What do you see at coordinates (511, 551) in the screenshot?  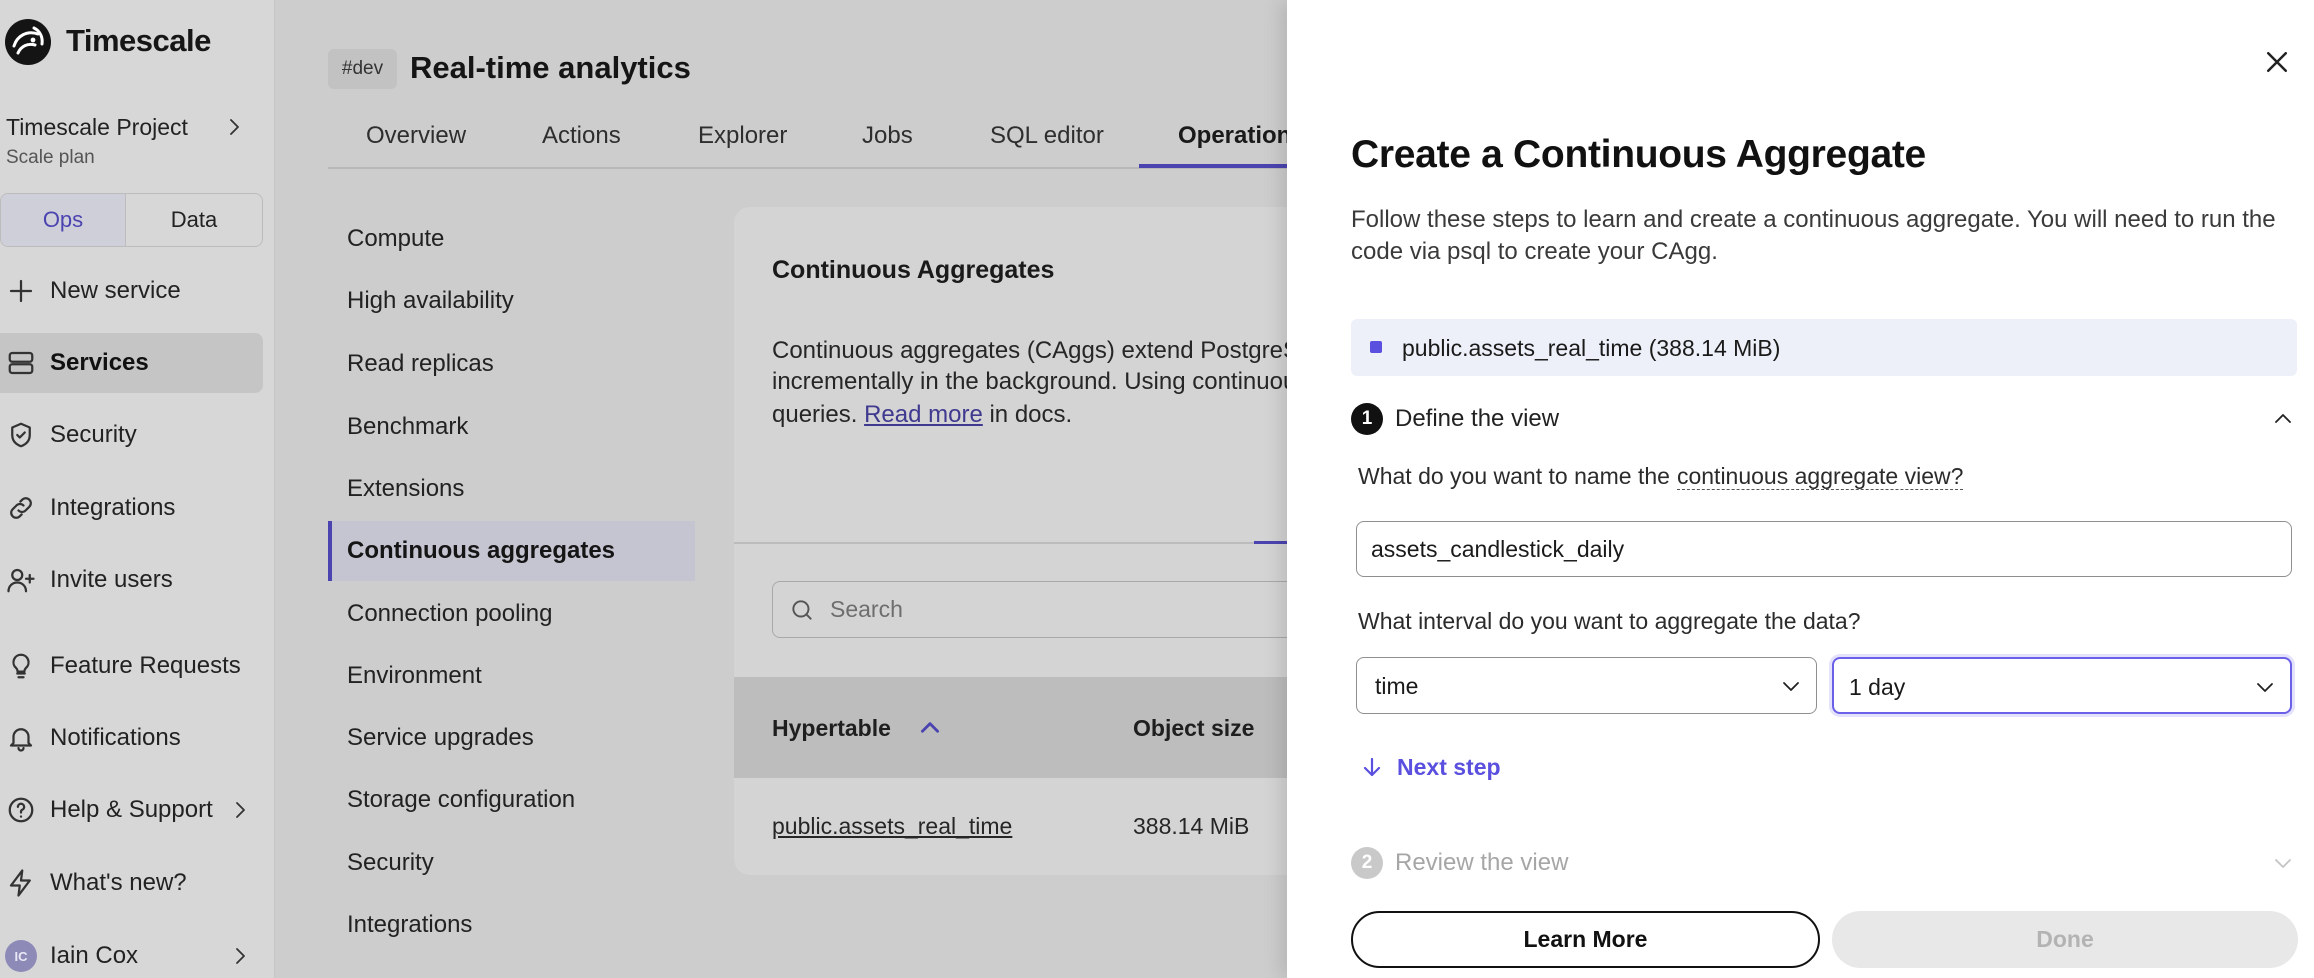 I see `settings-item-continuous-aggregates: Continuous aggregates` at bounding box center [511, 551].